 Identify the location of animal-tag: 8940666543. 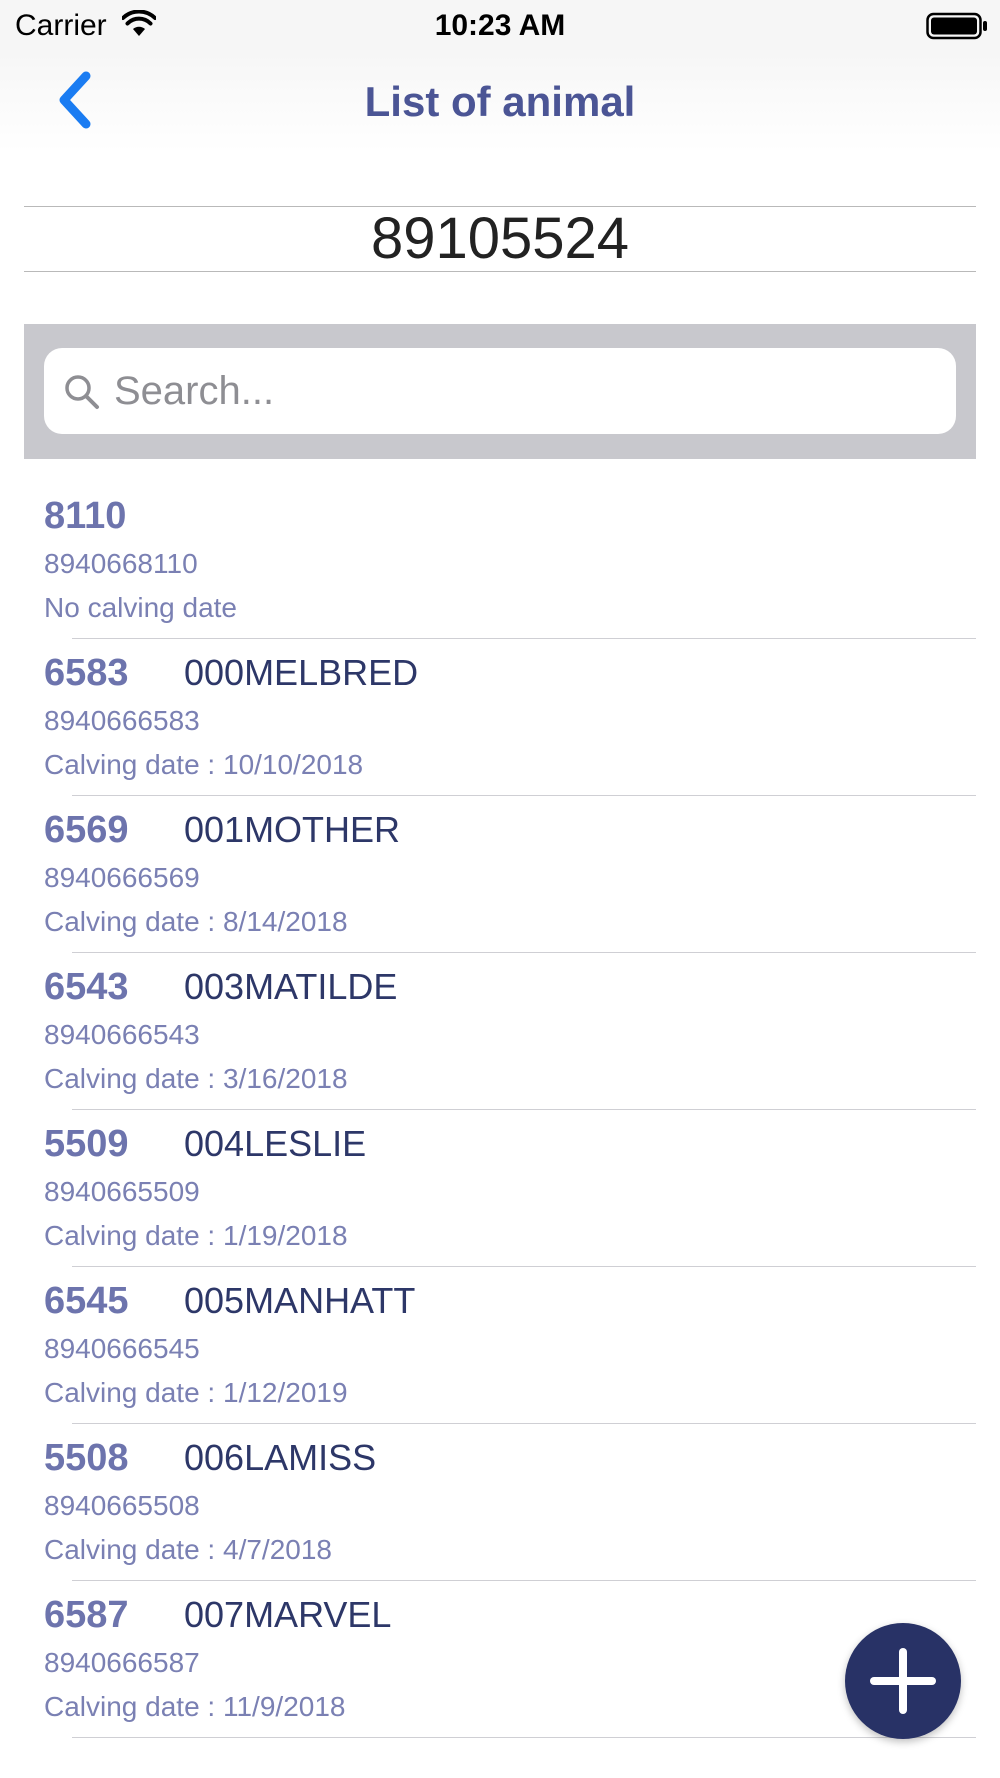
(122, 1034).